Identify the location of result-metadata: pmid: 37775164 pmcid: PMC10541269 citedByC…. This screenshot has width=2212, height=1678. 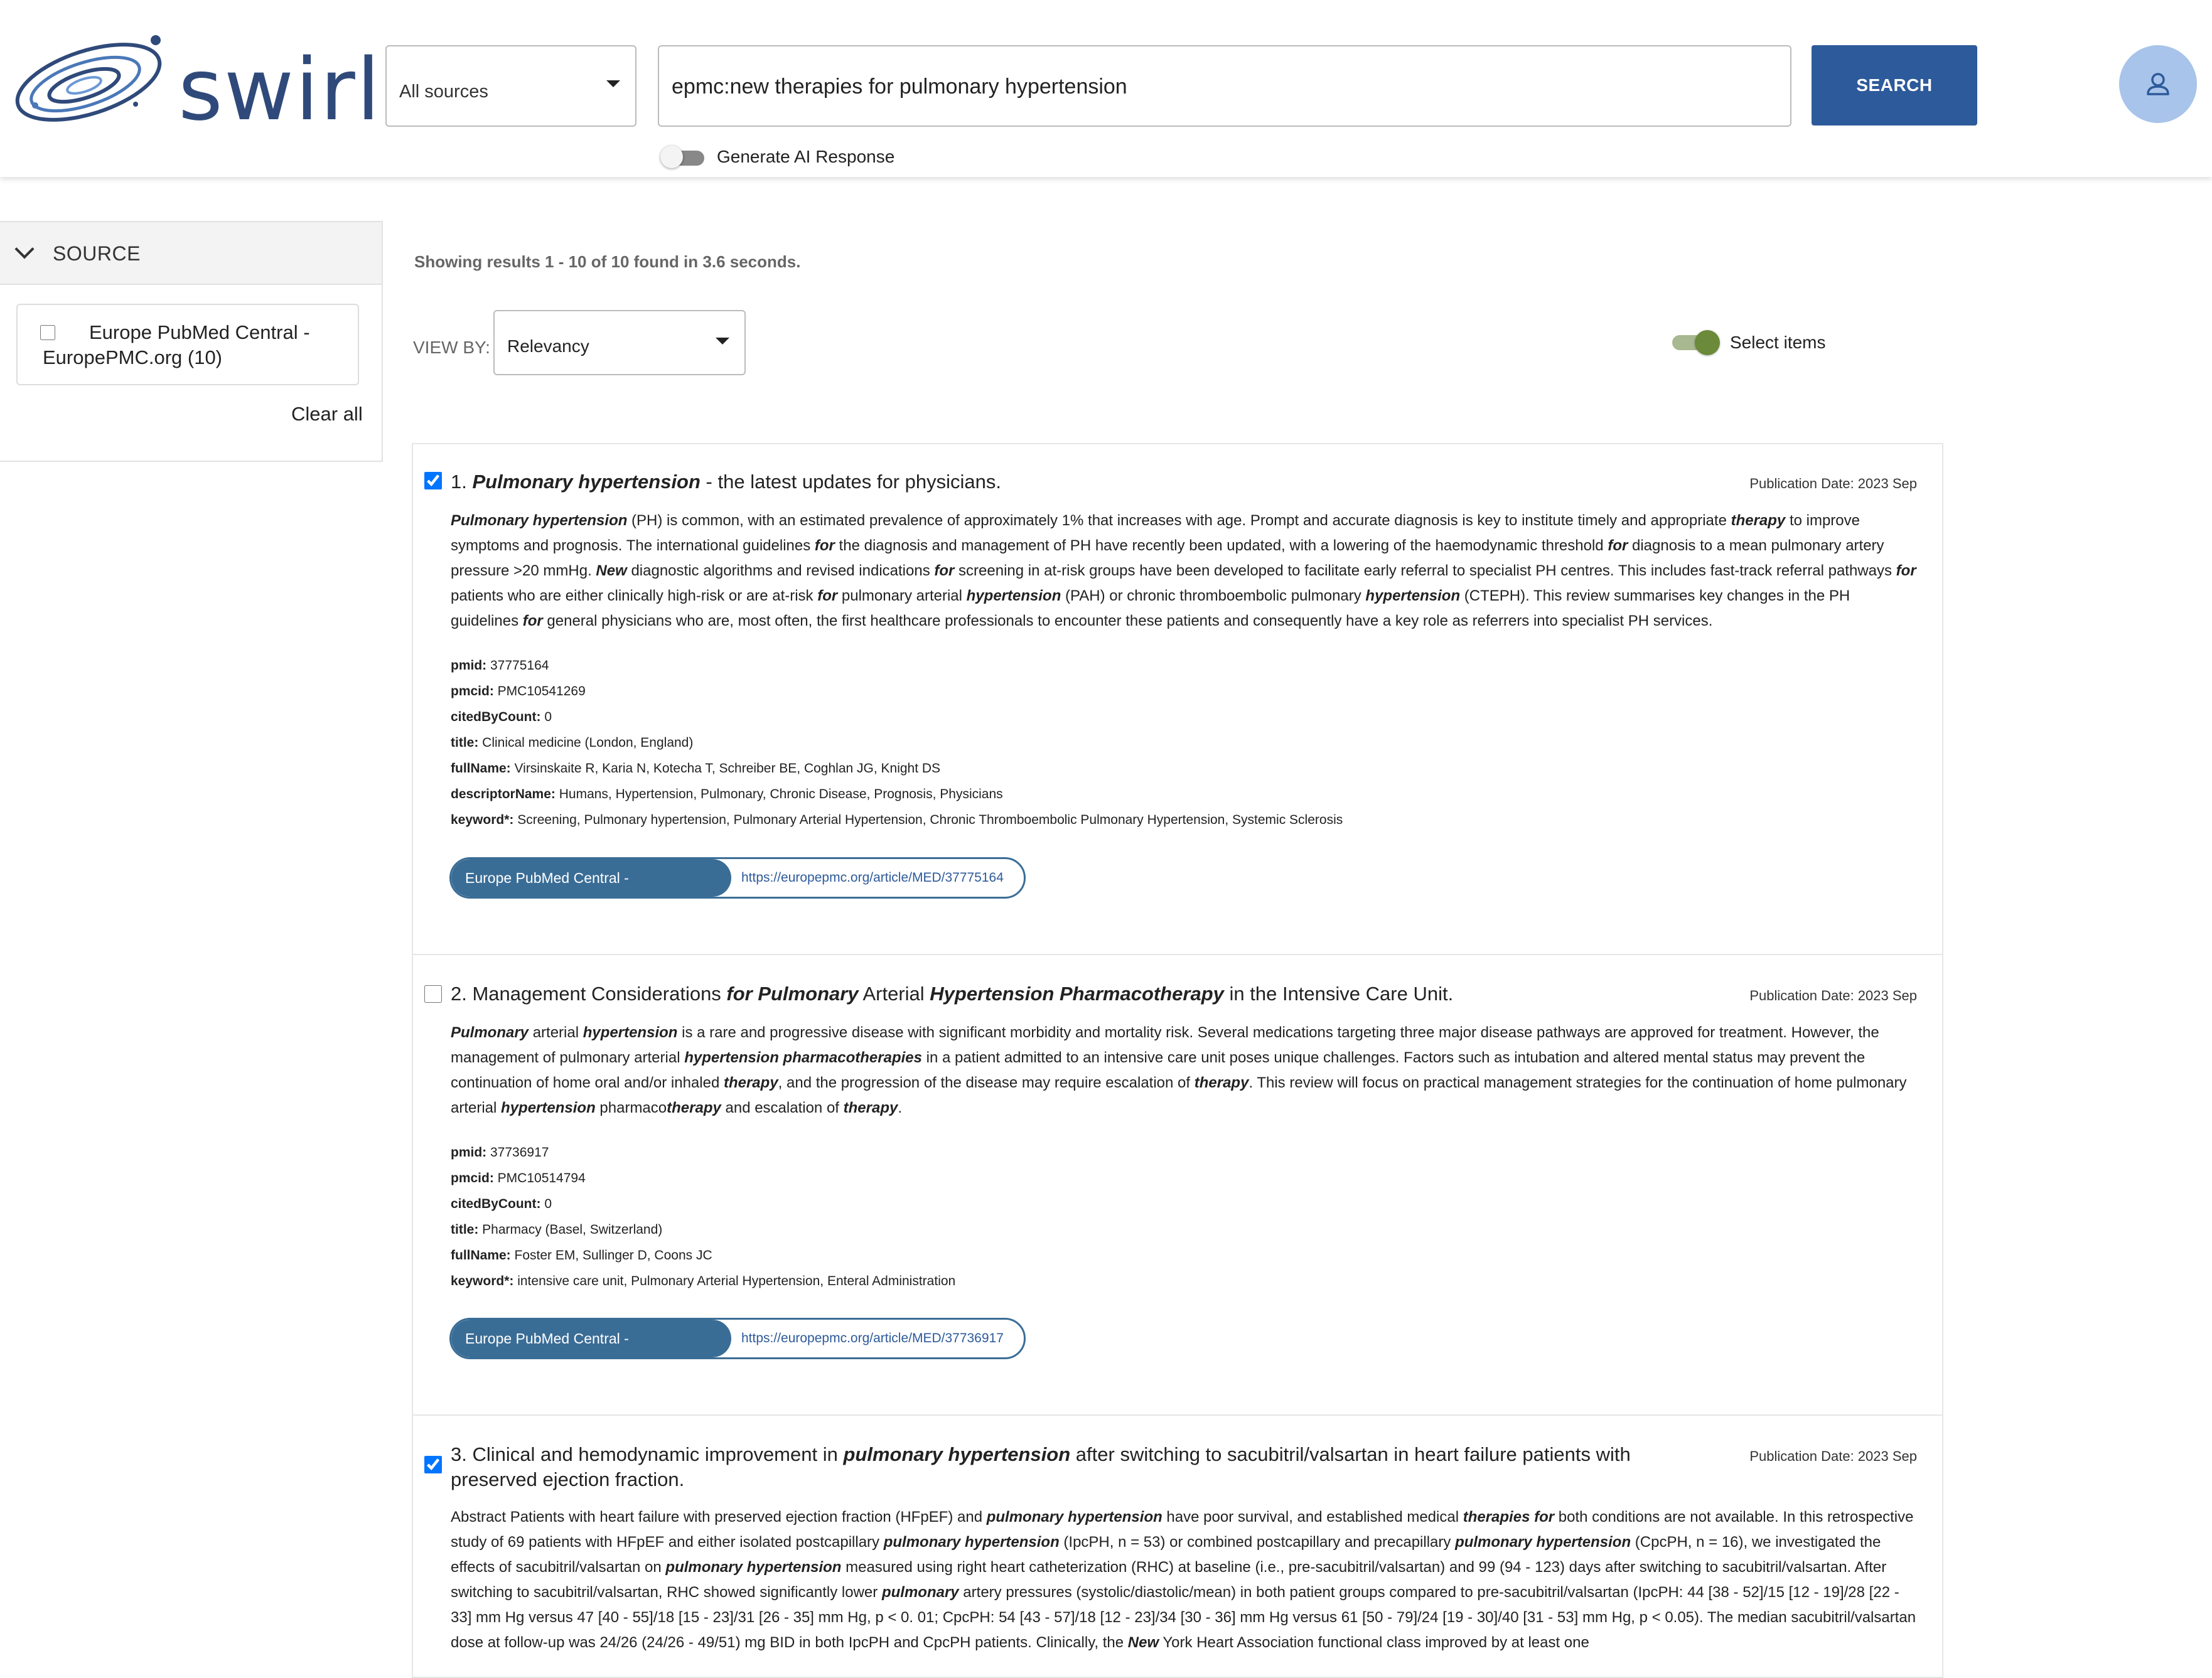
(897, 743).